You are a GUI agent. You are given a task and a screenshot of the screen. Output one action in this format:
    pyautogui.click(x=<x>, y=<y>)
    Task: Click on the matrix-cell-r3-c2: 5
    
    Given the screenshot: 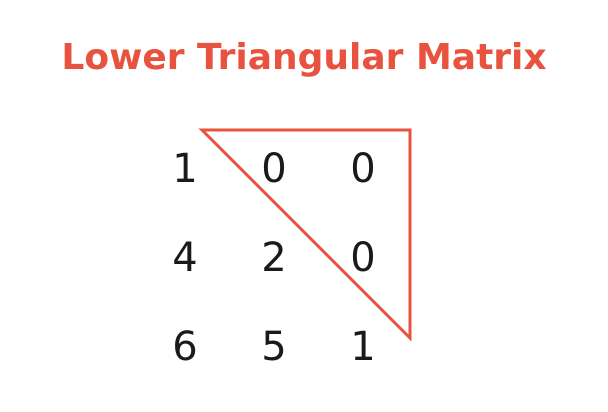 What is the action you would take?
    pyautogui.click(x=274, y=347)
    